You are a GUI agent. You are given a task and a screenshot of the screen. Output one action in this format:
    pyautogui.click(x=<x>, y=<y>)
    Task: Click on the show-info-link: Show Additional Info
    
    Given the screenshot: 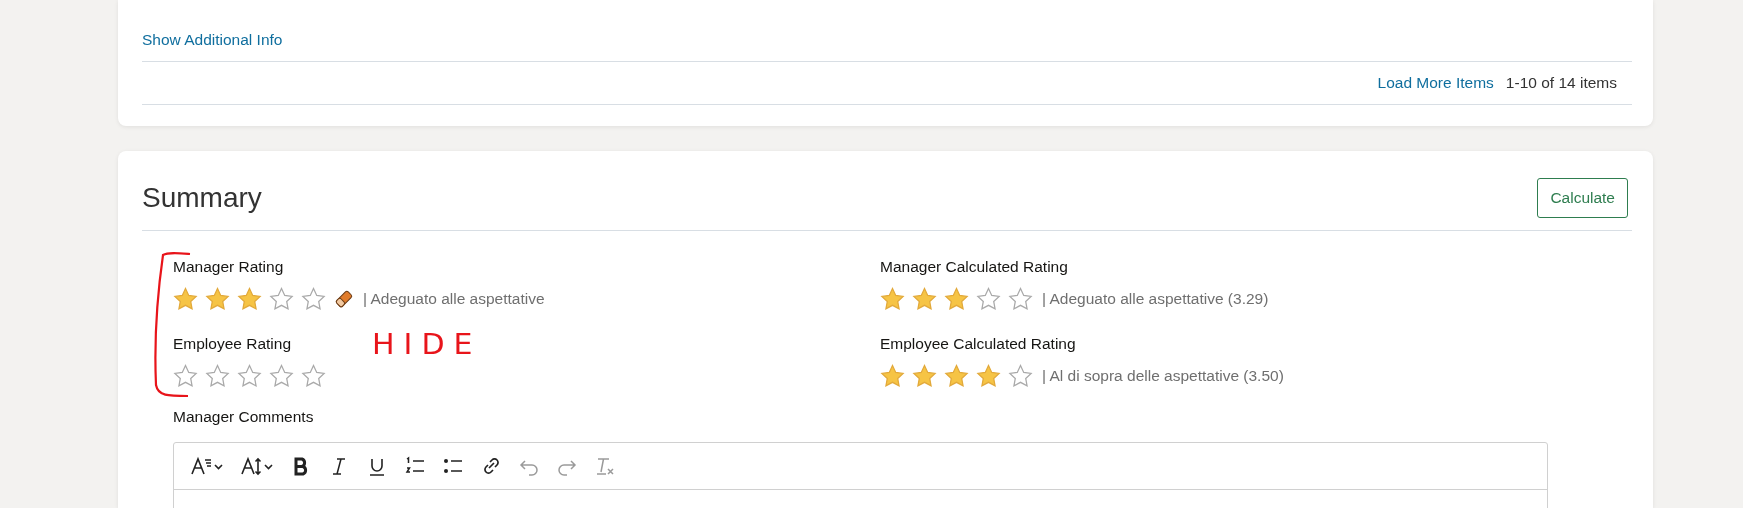 What is the action you would take?
    pyautogui.click(x=212, y=39)
    